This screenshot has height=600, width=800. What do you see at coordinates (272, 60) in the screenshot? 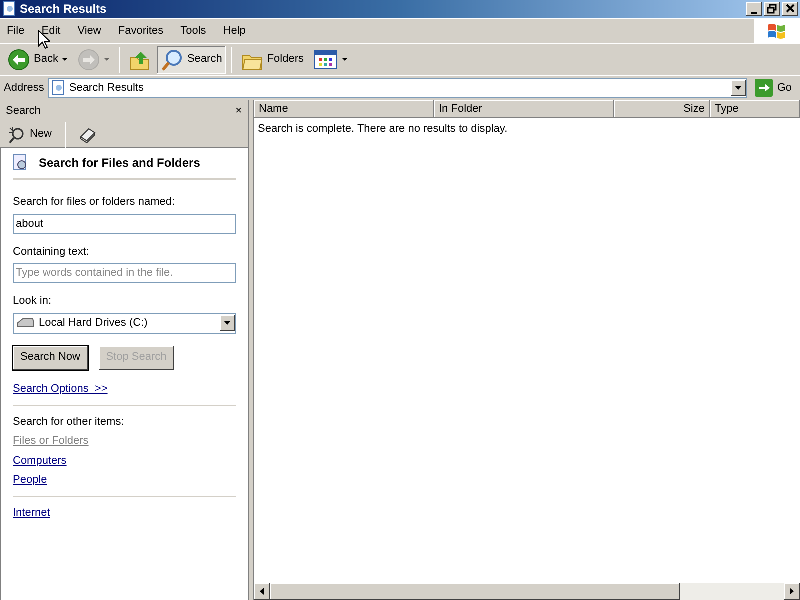
I see `folders-button: Folders` at bounding box center [272, 60].